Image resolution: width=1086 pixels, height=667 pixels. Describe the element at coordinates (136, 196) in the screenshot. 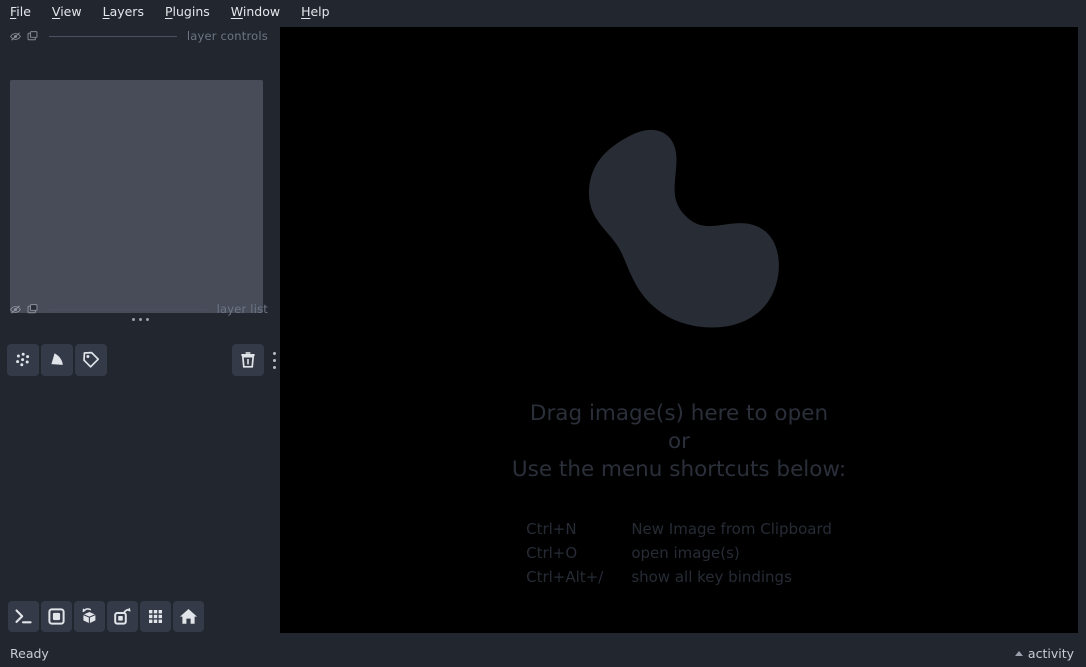

I see `layer-controls-panel` at that location.